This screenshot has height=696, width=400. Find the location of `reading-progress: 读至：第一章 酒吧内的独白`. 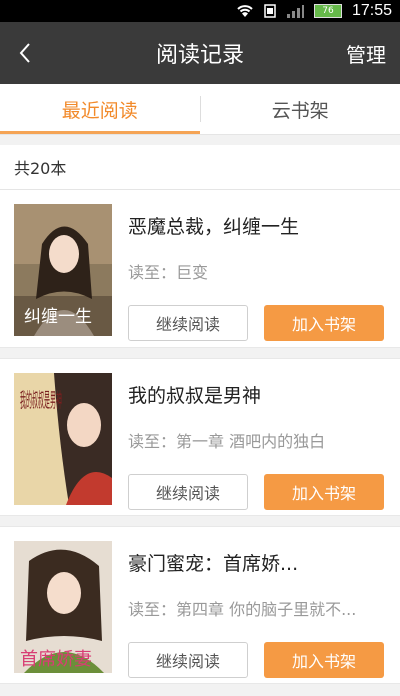

reading-progress: 读至：第一章 酒吧内的独白 is located at coordinates (227, 441).